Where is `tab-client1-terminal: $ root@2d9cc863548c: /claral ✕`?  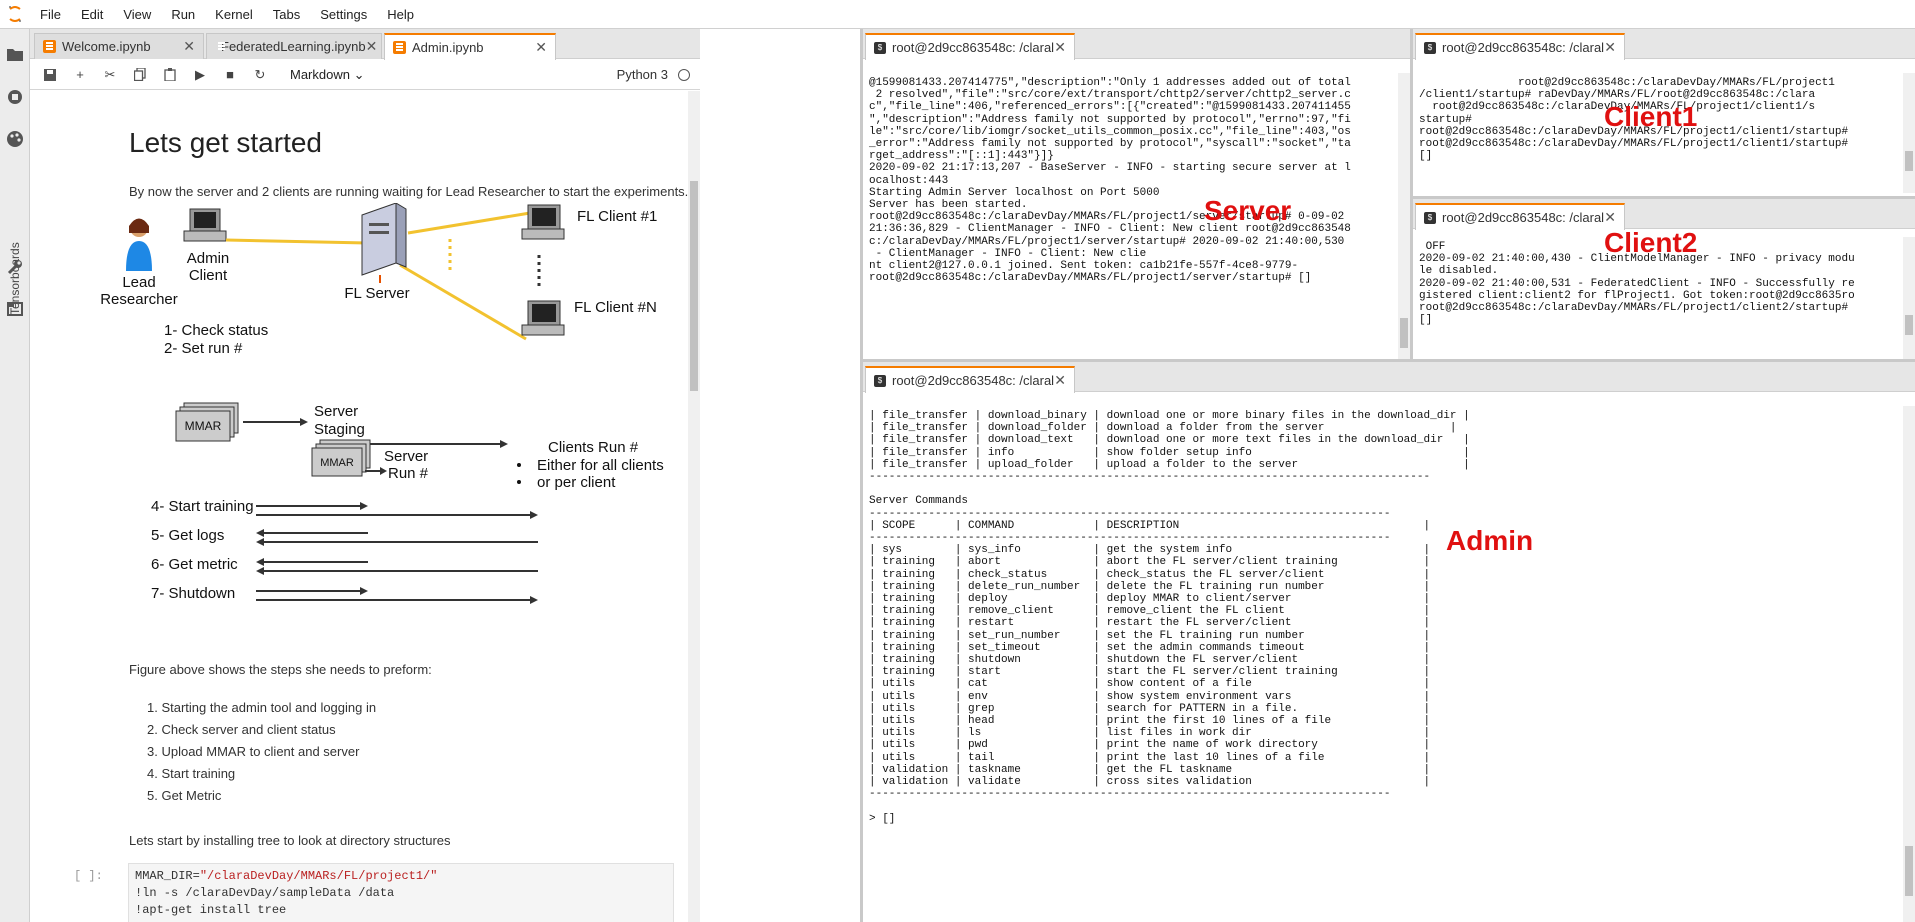 tab-client1-terminal: $ root@2d9cc863548c: /claral ✕ is located at coordinates (1520, 46).